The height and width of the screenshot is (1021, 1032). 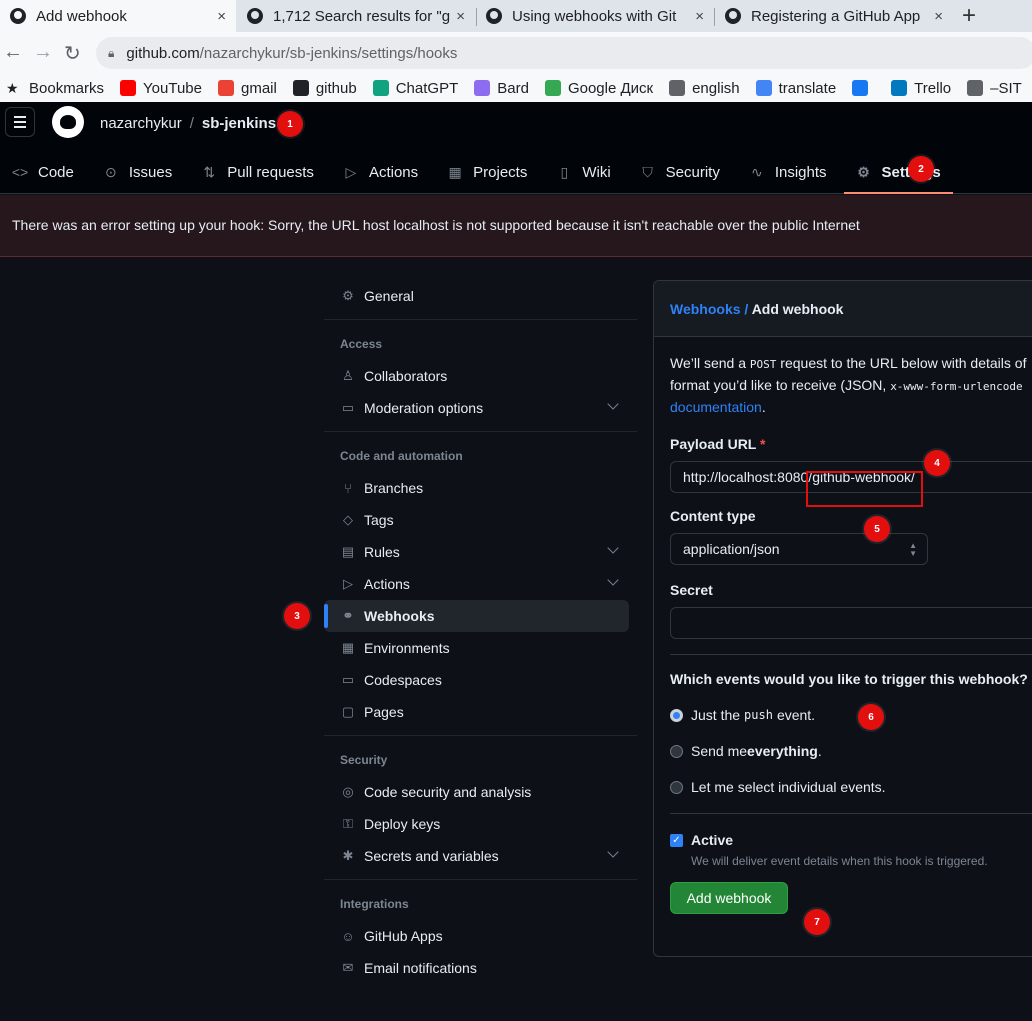 I want to click on sidebar-item-pages: ▢ Pages, so click(x=480, y=712).